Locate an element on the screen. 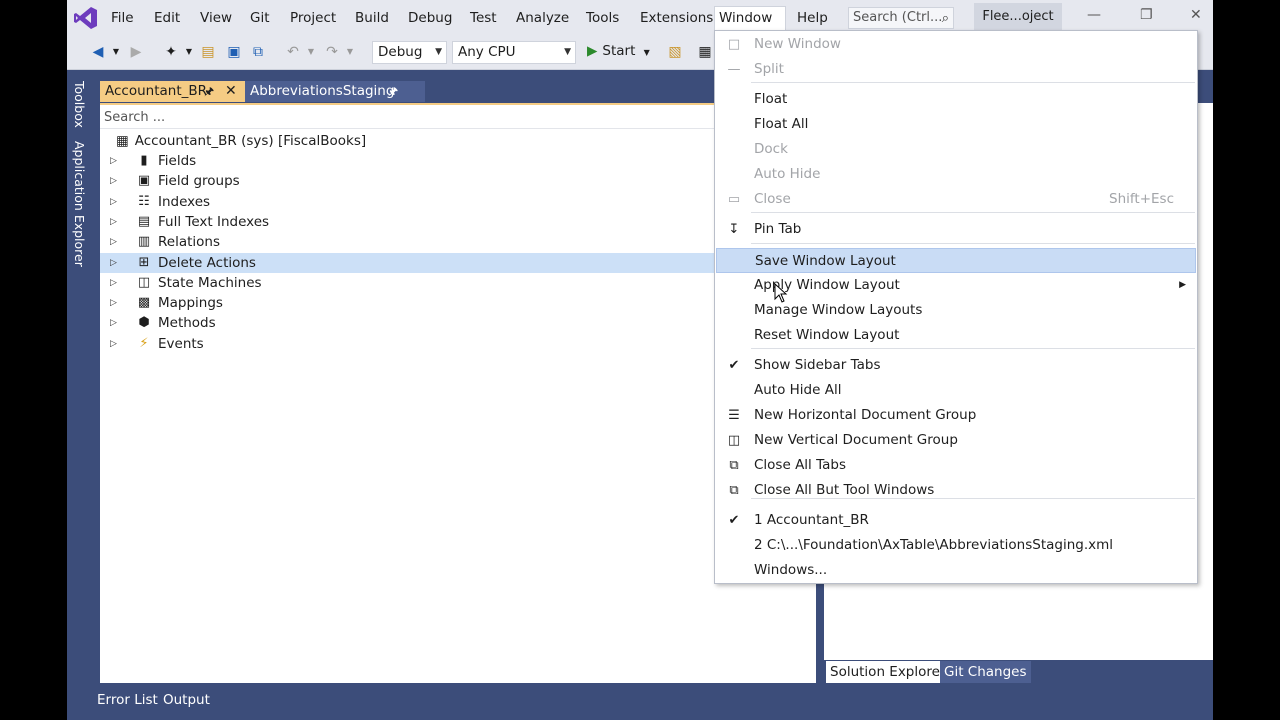 The image size is (1280, 720). platform-select: Any CPU ▼ is located at coordinates (514, 52).